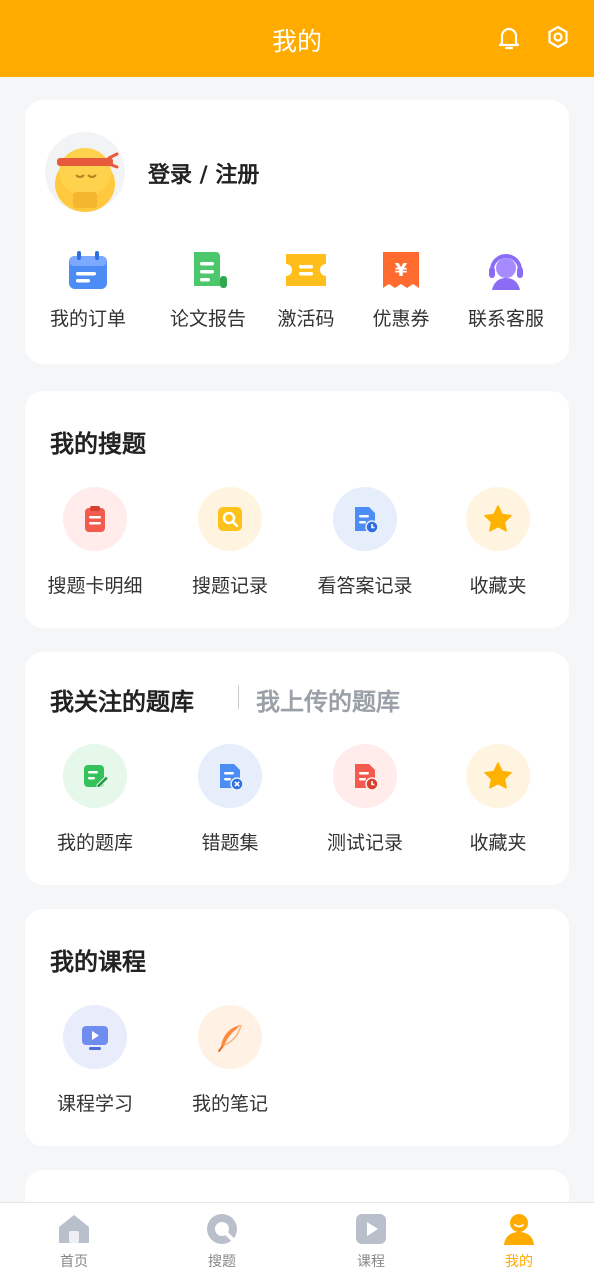 This screenshot has width=594, height=1280. What do you see at coordinates (506, 270) in the screenshot?
I see `headset-icon` at bounding box center [506, 270].